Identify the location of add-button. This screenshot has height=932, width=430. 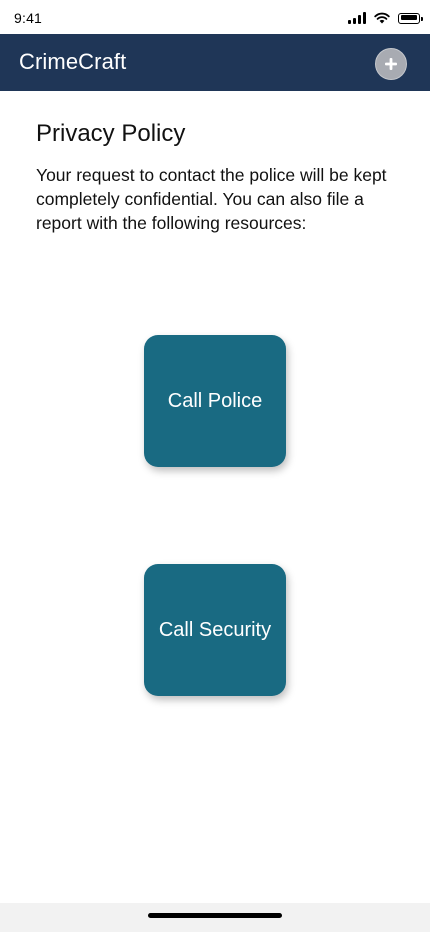
(391, 64).